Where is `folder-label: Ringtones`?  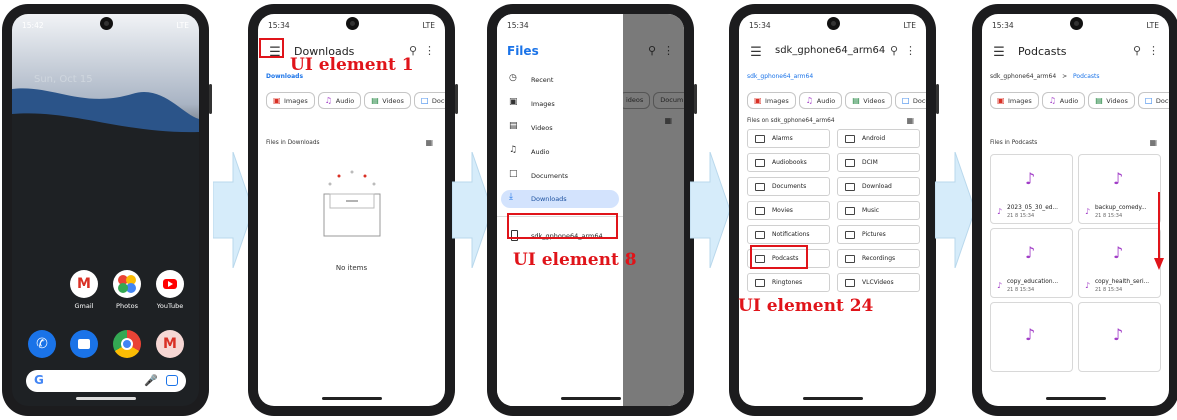 folder-label: Ringtones is located at coordinates (787, 282).